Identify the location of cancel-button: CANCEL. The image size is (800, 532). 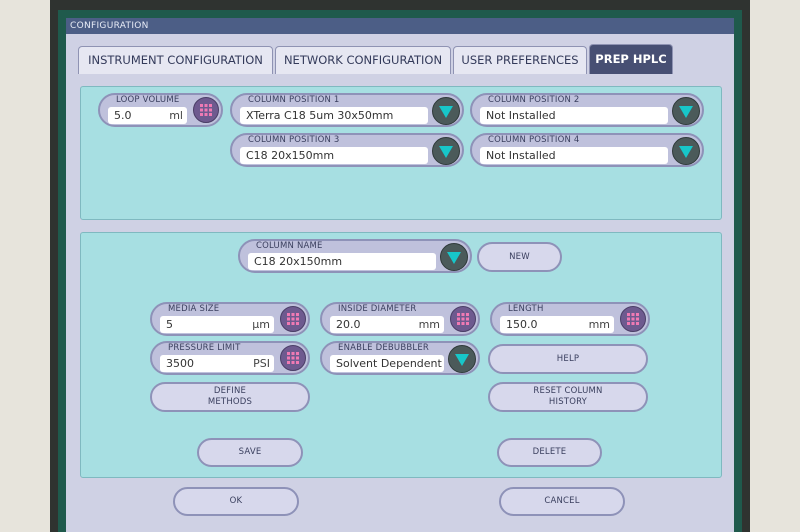
(562, 501).